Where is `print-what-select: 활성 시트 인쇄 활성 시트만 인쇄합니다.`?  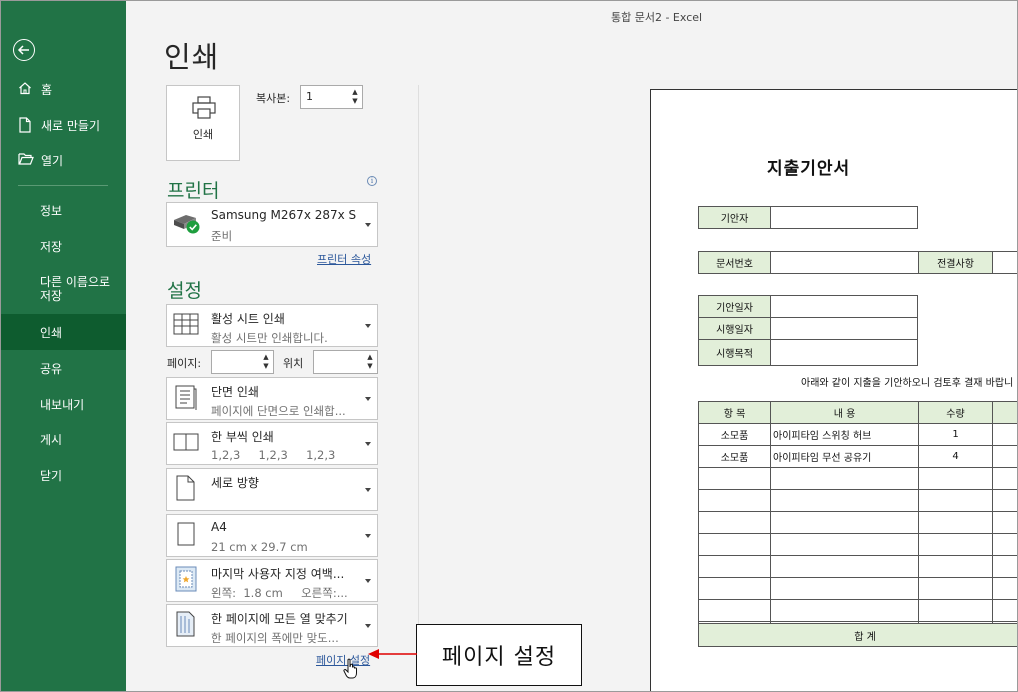 print-what-select: 활성 시트 인쇄 활성 시트만 인쇄합니다. is located at coordinates (272, 325).